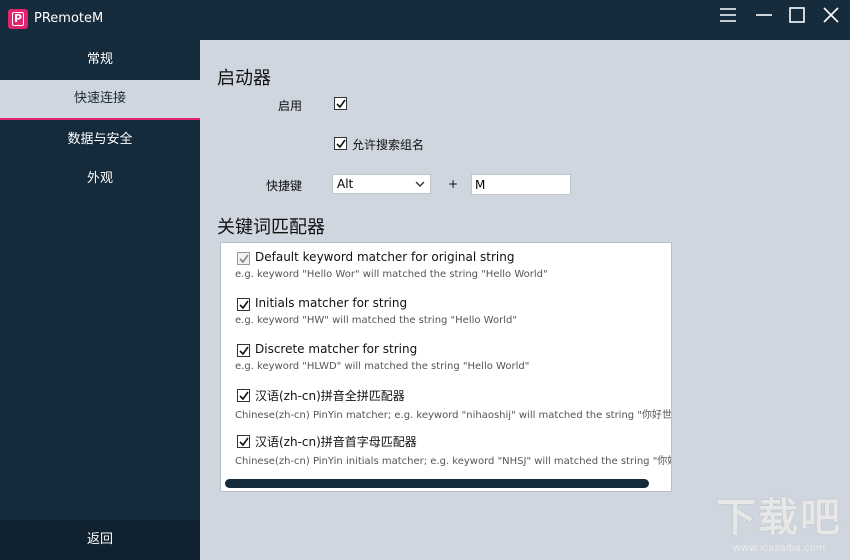  I want to click on chevron-down-icon, so click(420, 184).